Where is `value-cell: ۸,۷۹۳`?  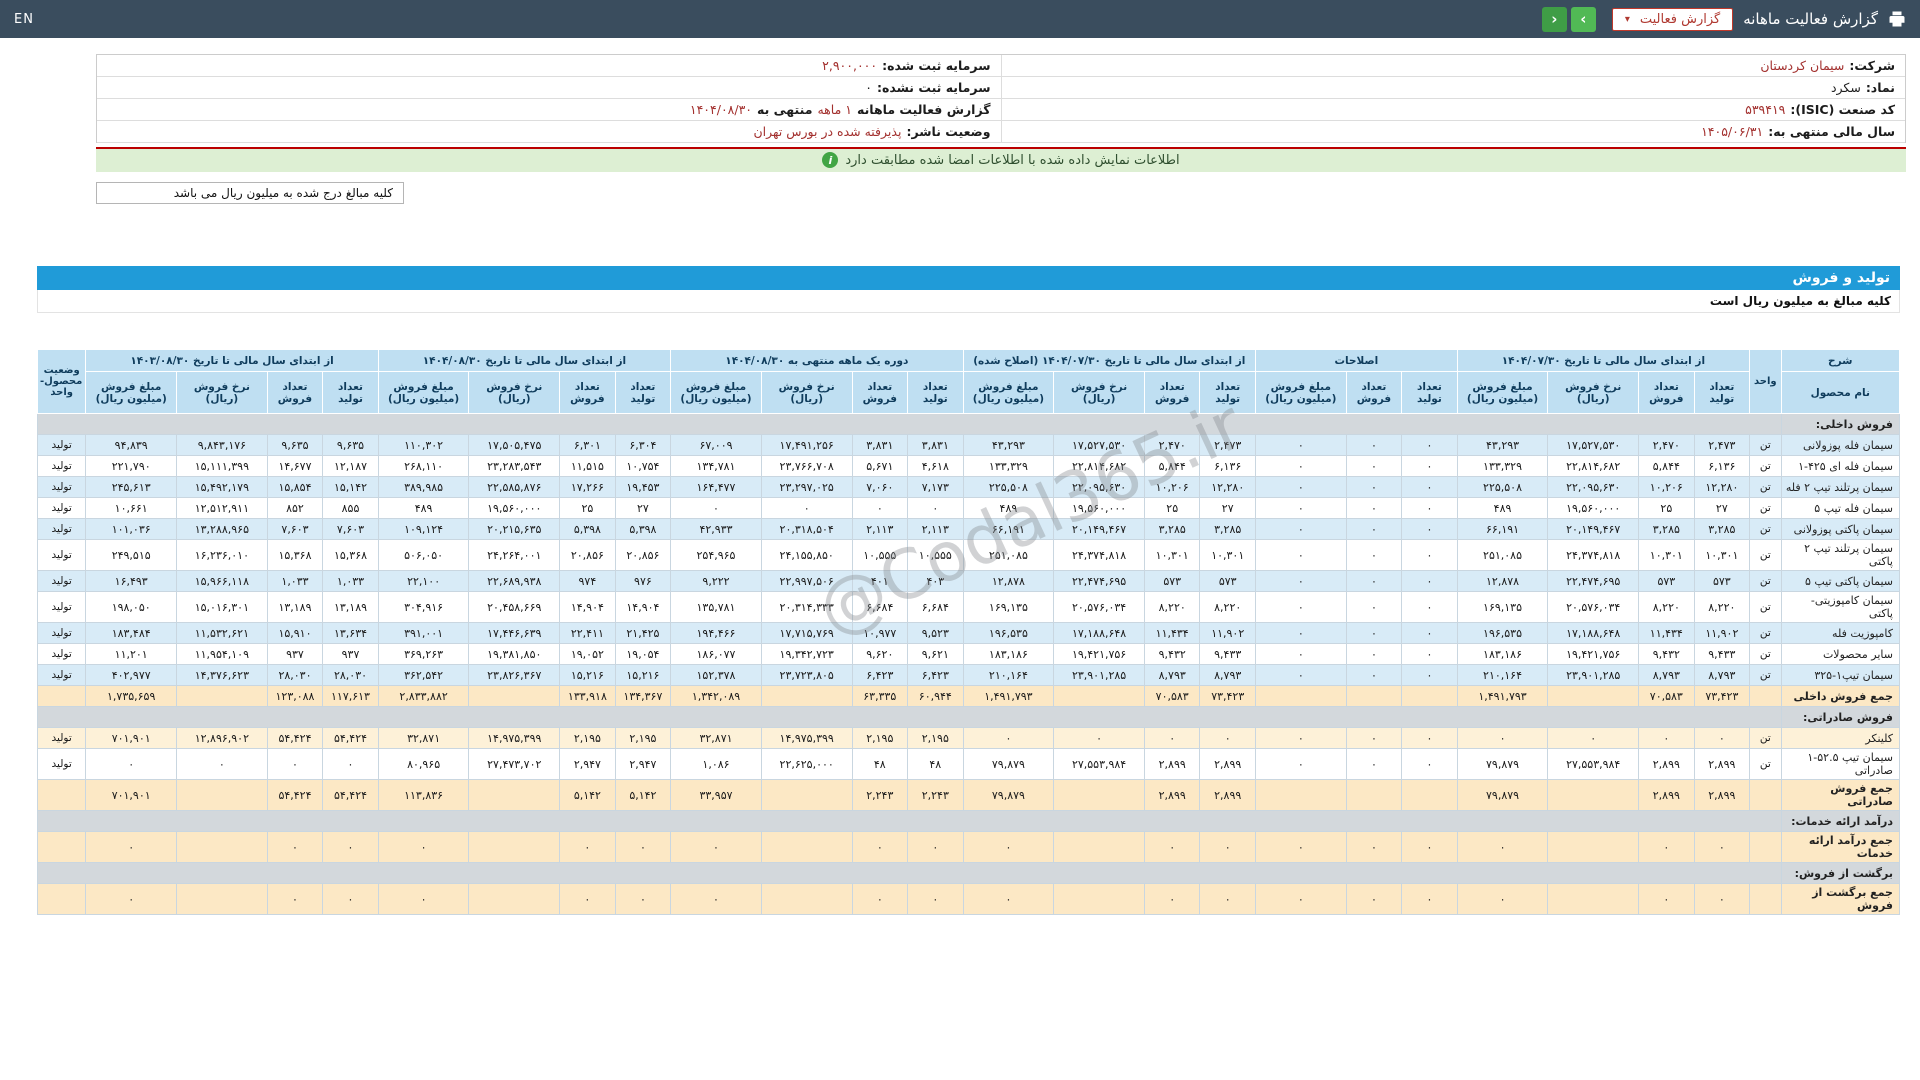
value-cell: ۸,۷۹۳ is located at coordinates (1172, 675).